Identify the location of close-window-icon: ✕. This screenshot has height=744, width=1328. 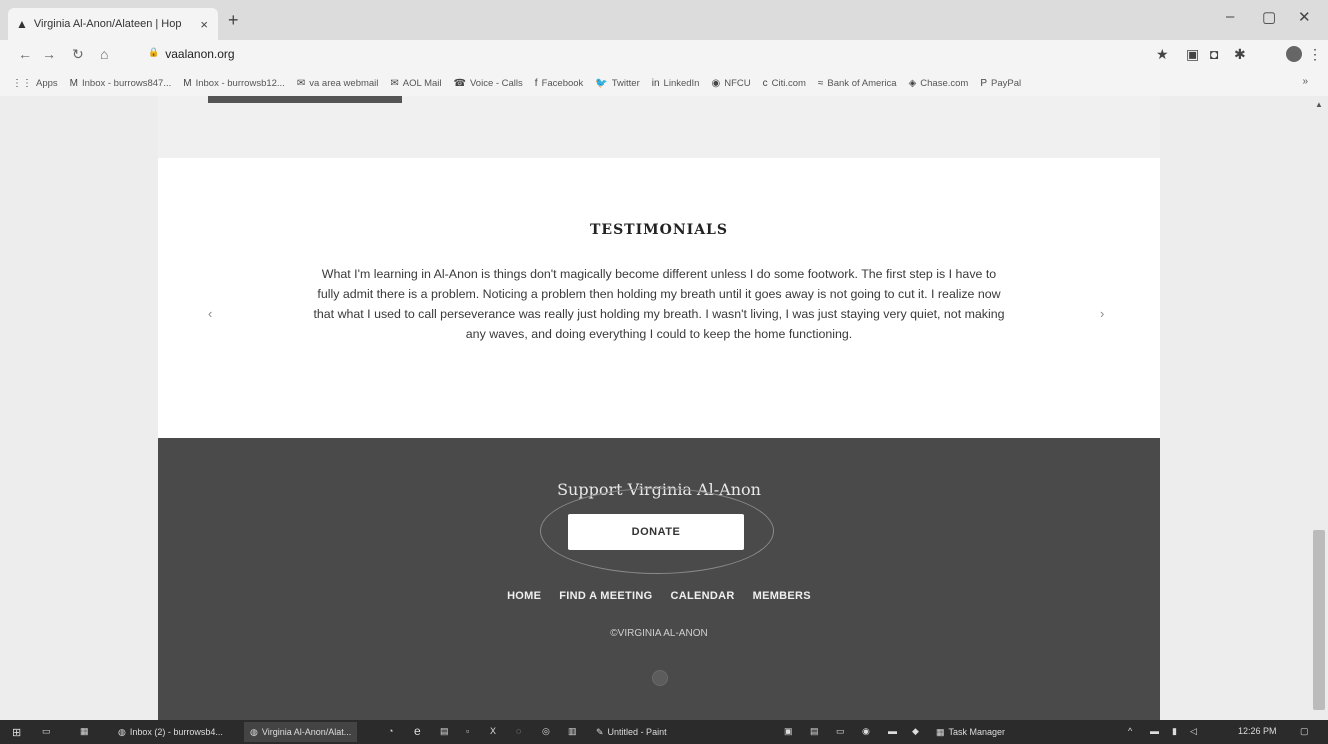
(1304, 17).